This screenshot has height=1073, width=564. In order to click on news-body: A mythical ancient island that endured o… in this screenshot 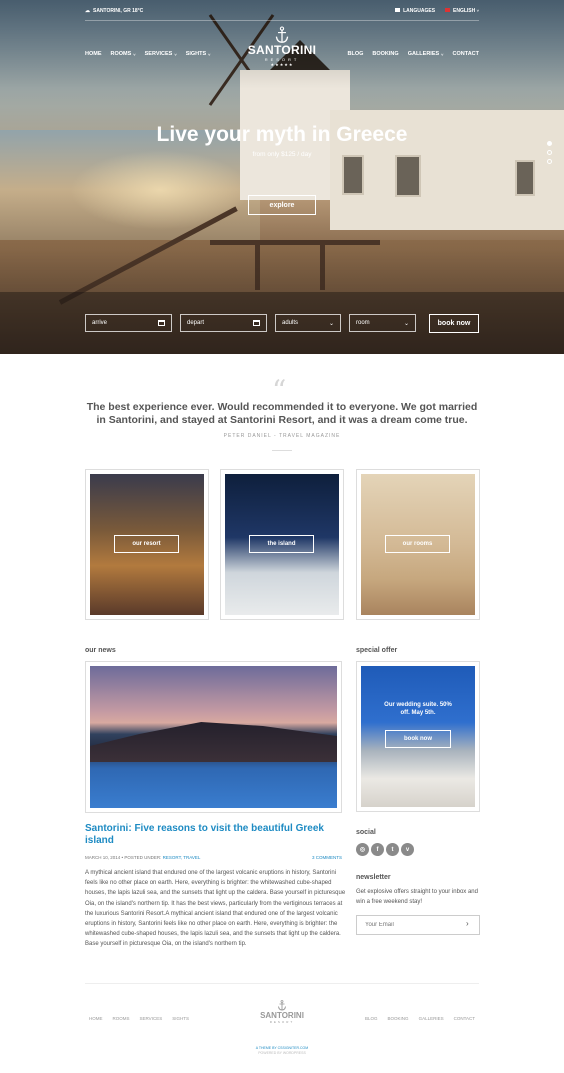, I will do `click(215, 909)`.